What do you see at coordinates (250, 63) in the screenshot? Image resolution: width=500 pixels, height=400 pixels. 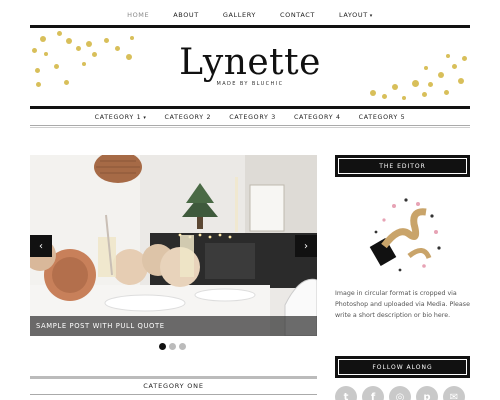 I see `site-logo-title: Lynette` at bounding box center [250, 63].